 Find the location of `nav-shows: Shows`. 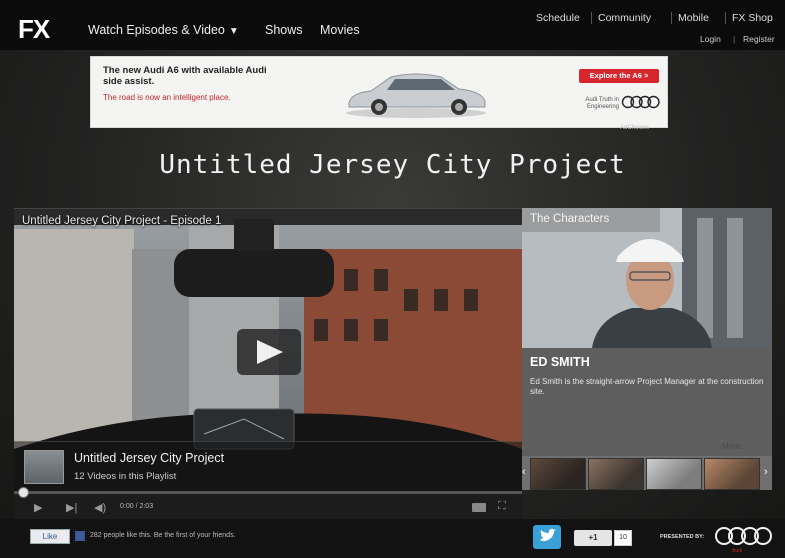

nav-shows: Shows is located at coordinates (284, 30).